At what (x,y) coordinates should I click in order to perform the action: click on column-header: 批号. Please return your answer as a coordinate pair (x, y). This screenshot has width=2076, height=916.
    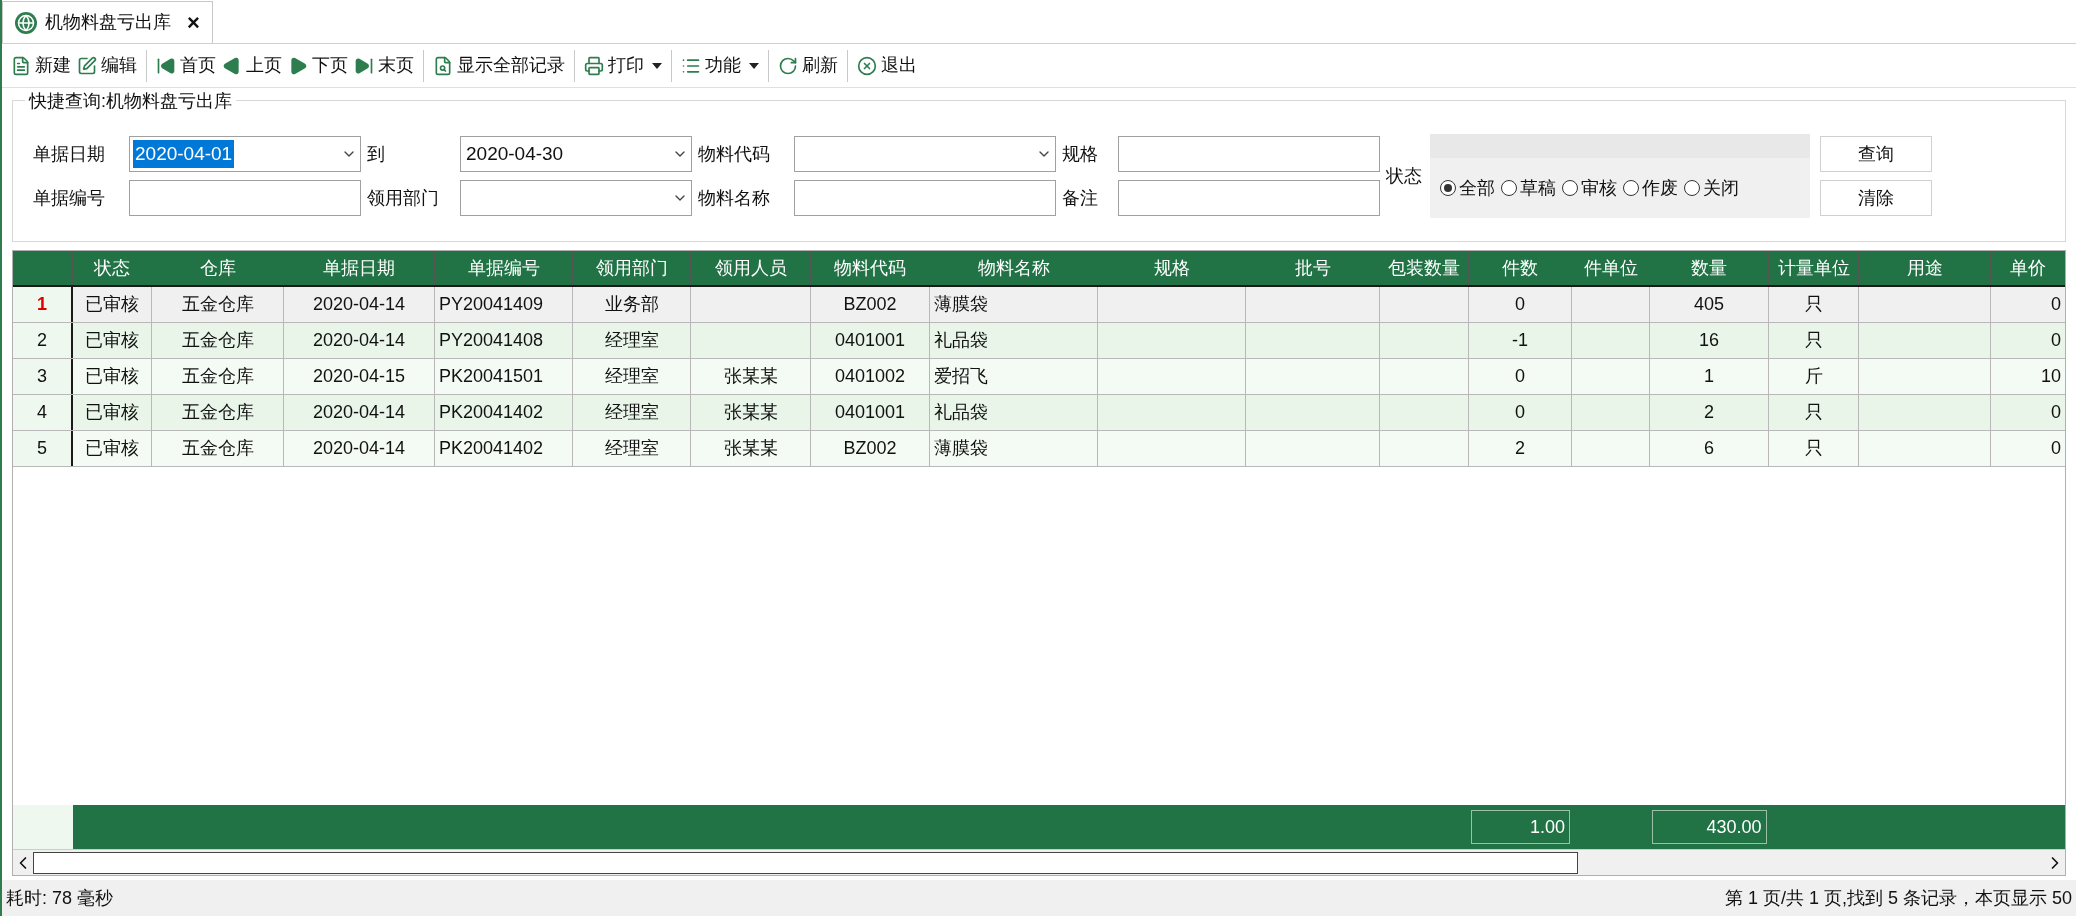
    Looking at the image, I should click on (1313, 268).